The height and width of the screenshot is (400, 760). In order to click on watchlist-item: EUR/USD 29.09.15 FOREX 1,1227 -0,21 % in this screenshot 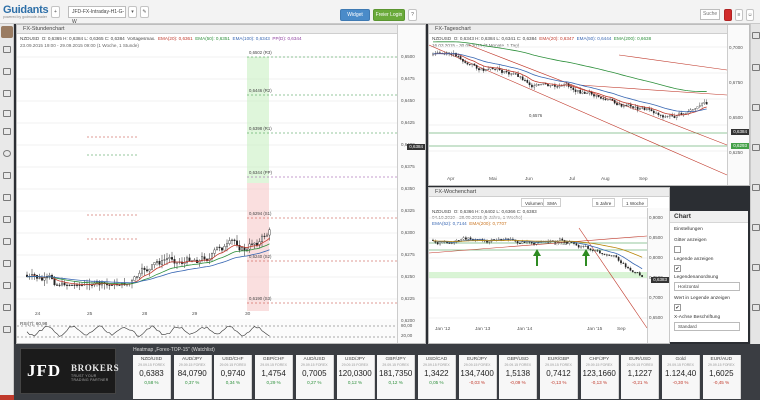, I will do `click(640, 377)`.